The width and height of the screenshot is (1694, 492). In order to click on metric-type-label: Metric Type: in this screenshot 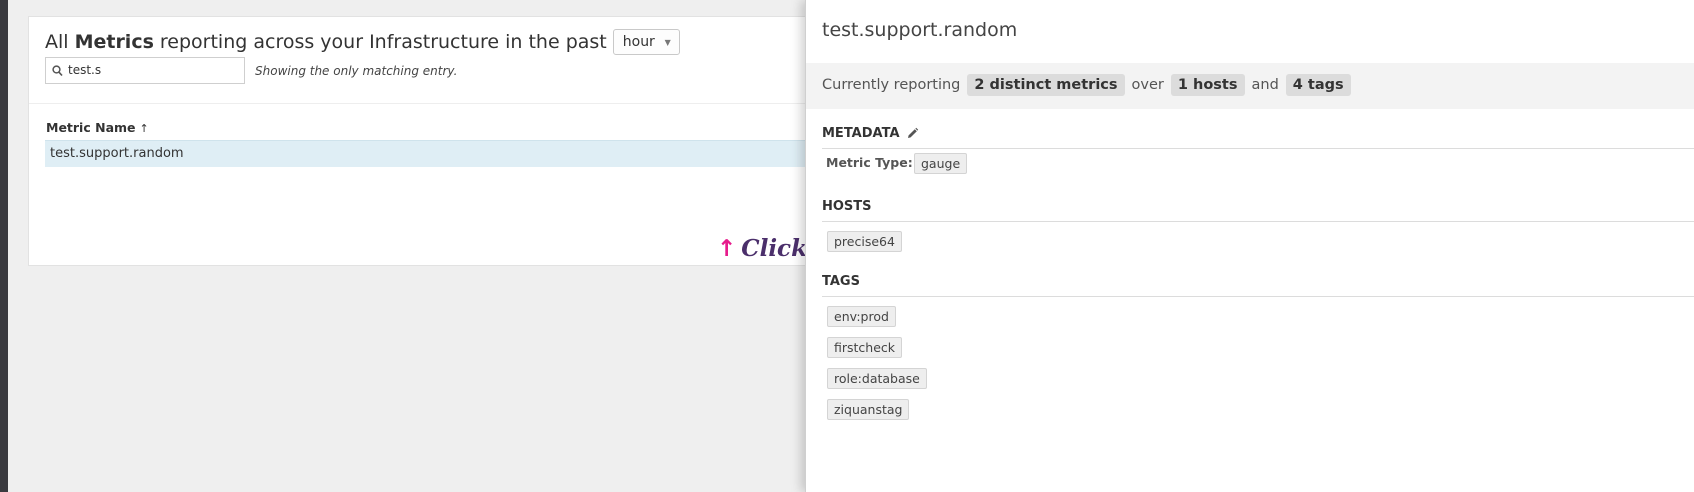, I will do `click(869, 162)`.